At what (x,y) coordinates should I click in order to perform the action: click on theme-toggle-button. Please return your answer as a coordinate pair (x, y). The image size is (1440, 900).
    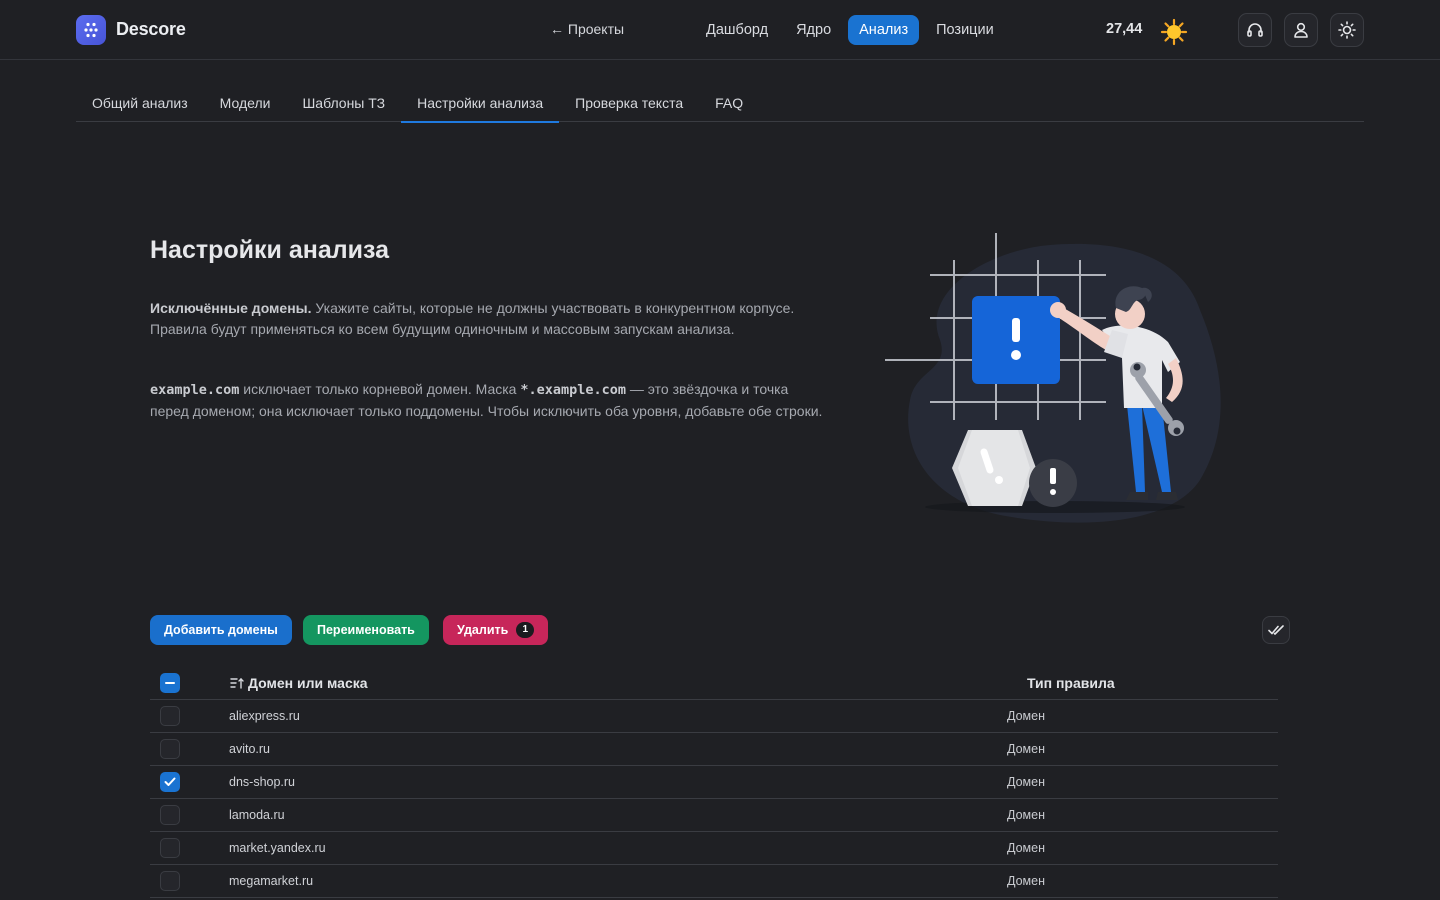
    Looking at the image, I should click on (1347, 30).